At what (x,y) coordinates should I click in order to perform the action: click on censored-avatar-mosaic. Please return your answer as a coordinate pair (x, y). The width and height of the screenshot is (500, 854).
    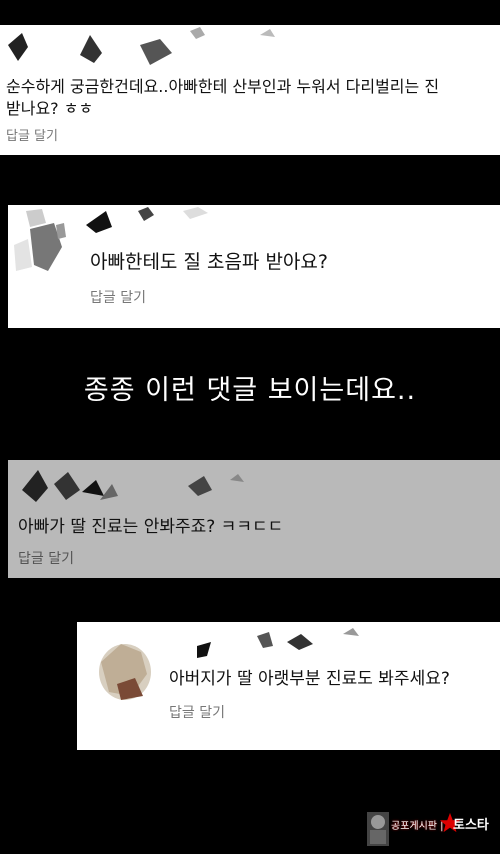
    Looking at the image, I should click on (229, 664).